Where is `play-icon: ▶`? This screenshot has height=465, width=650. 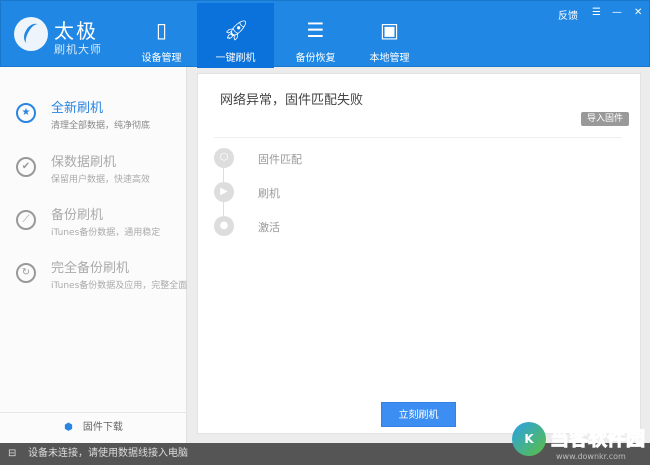
play-icon: ▶ is located at coordinates (224, 192).